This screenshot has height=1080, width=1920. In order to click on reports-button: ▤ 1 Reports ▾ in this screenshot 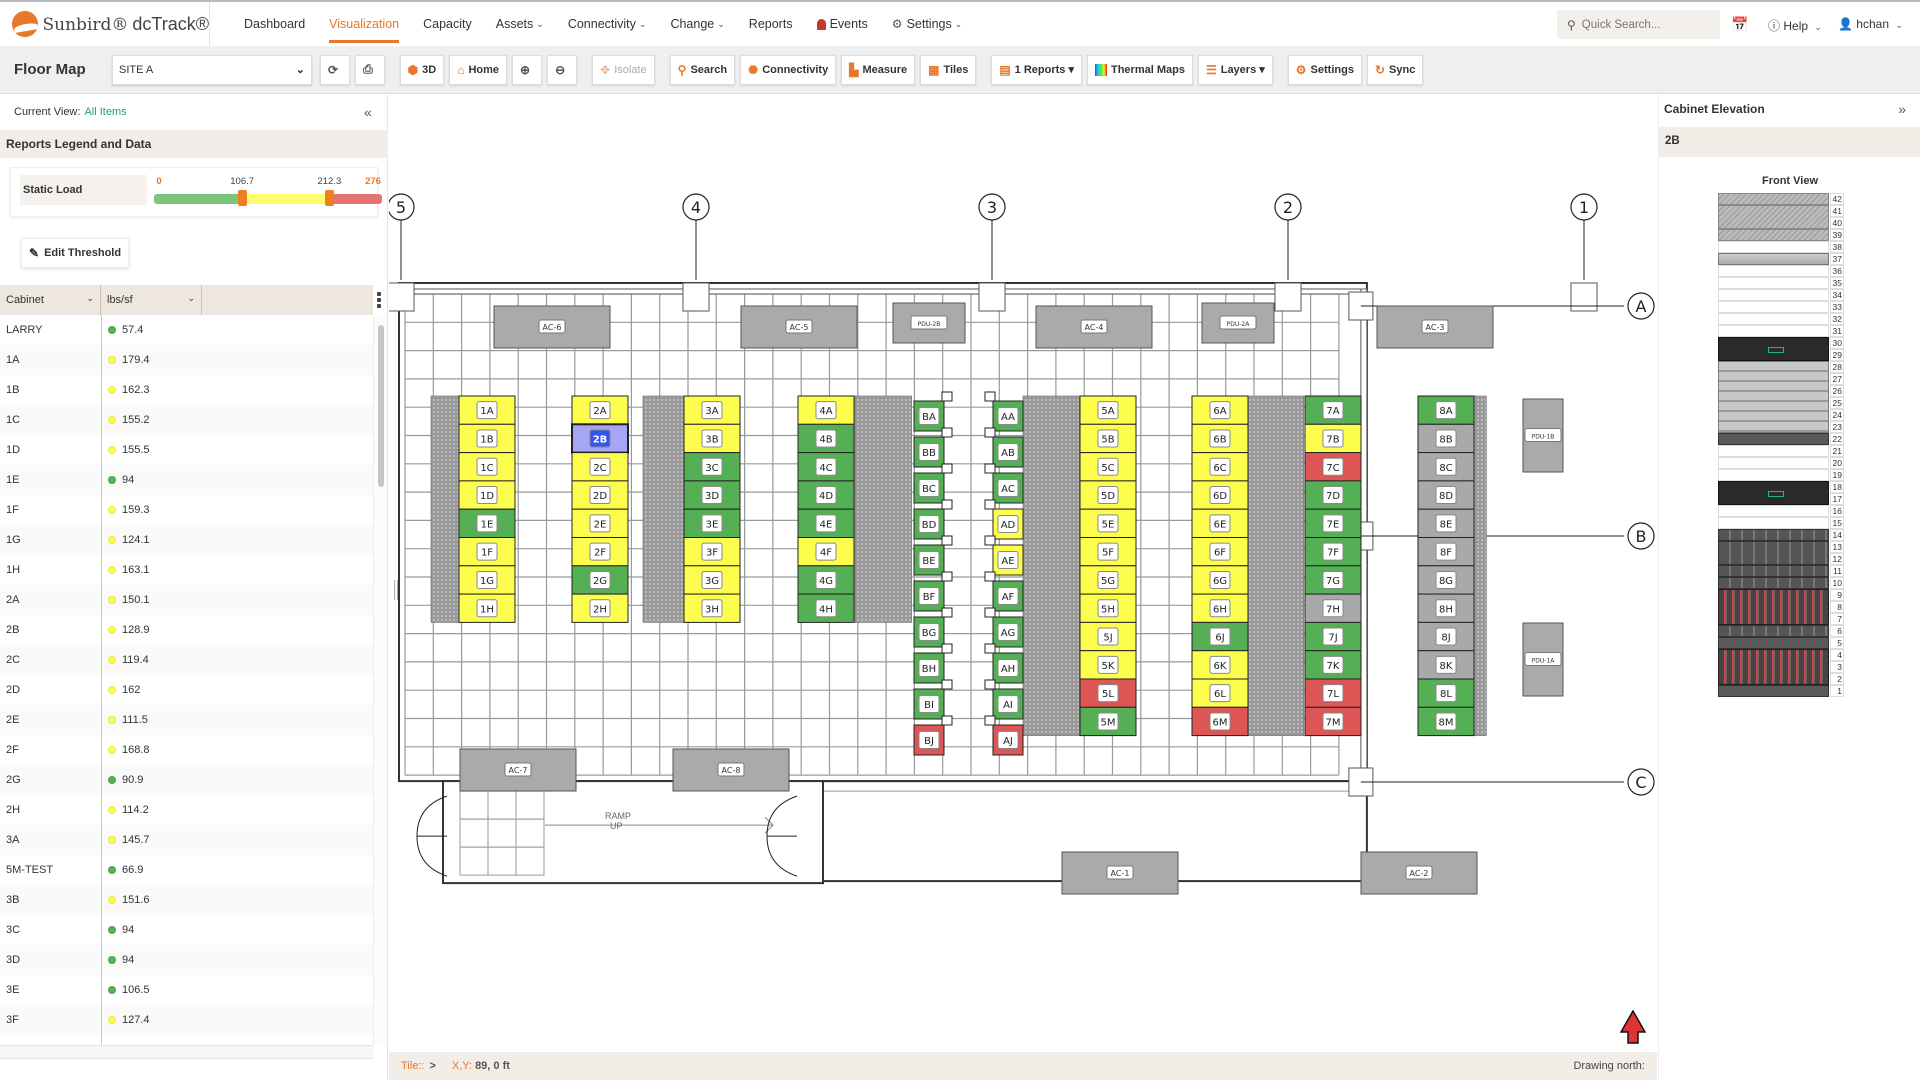, I will do `click(1036, 69)`.